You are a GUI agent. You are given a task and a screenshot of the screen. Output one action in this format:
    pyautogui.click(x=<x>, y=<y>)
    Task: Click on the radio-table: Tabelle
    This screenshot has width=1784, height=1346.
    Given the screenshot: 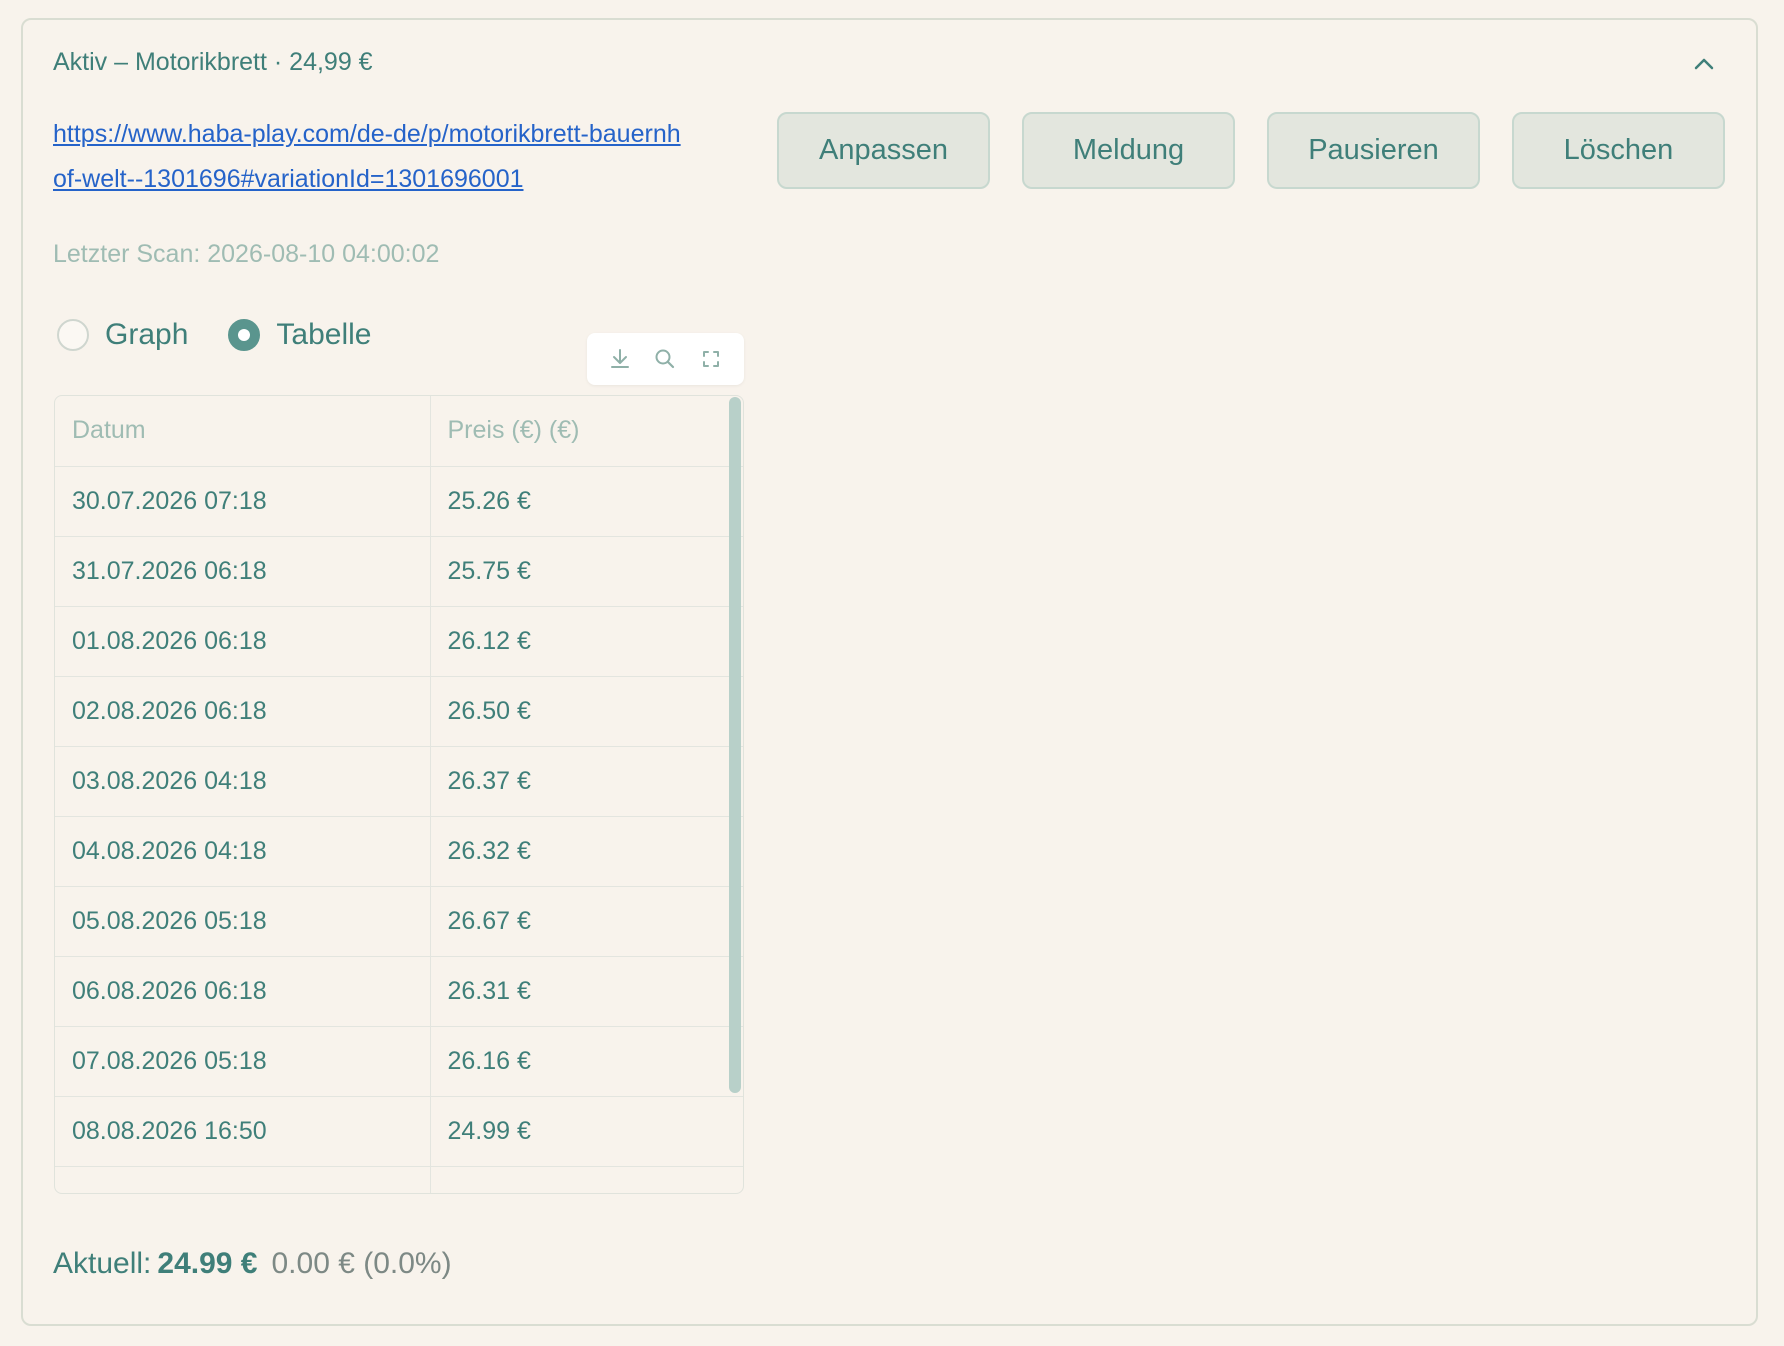 What is the action you would take?
    pyautogui.click(x=299, y=335)
    